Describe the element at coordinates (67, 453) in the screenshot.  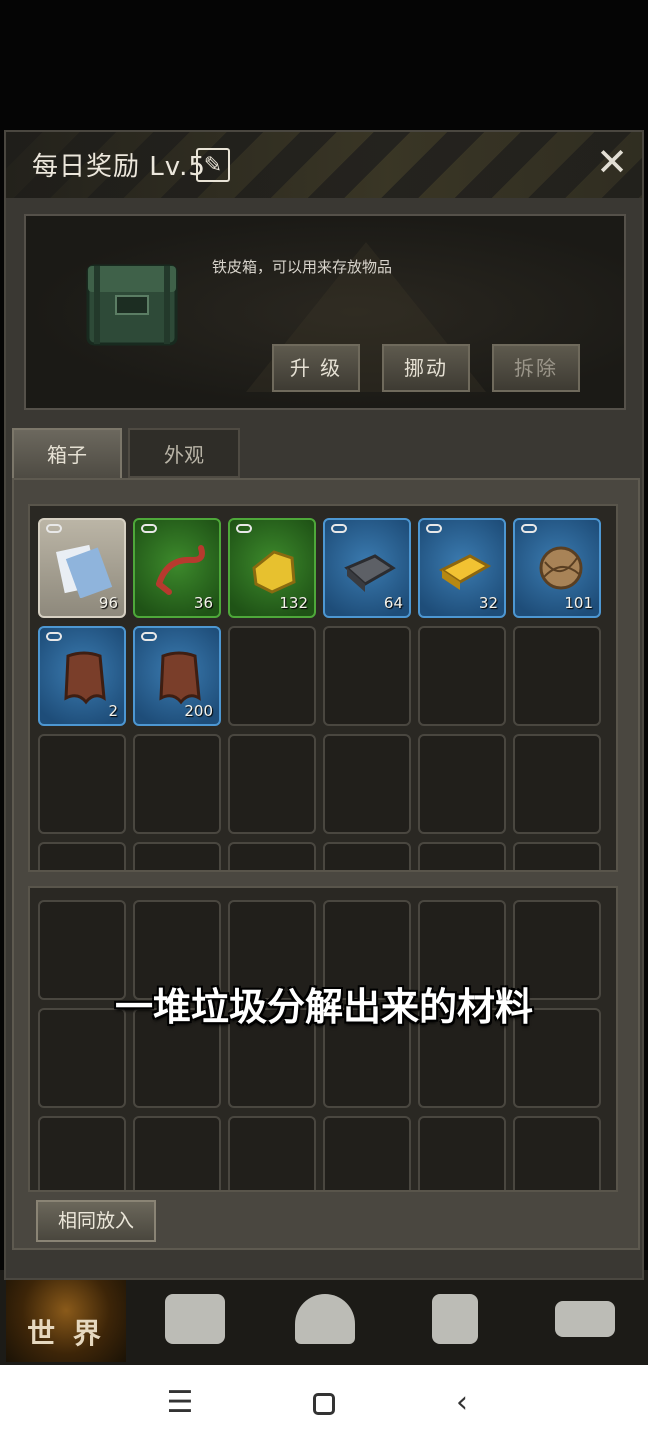
I see `tab-box: 箱子` at that location.